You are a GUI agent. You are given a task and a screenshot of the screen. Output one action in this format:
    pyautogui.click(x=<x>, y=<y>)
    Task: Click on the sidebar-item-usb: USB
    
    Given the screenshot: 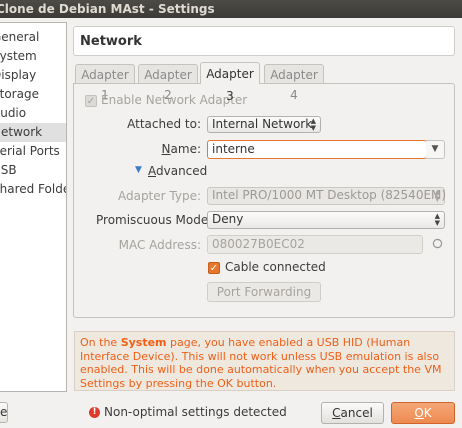 What is the action you would take?
    pyautogui.click(x=33, y=170)
    